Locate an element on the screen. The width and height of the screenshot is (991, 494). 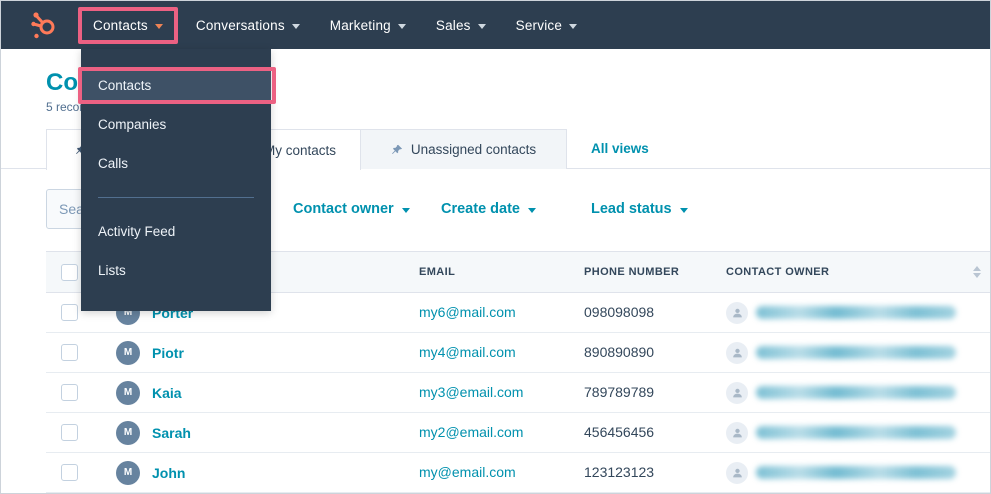
table-row: M Kaia my3@email.com 789789789 is located at coordinates (518, 393).